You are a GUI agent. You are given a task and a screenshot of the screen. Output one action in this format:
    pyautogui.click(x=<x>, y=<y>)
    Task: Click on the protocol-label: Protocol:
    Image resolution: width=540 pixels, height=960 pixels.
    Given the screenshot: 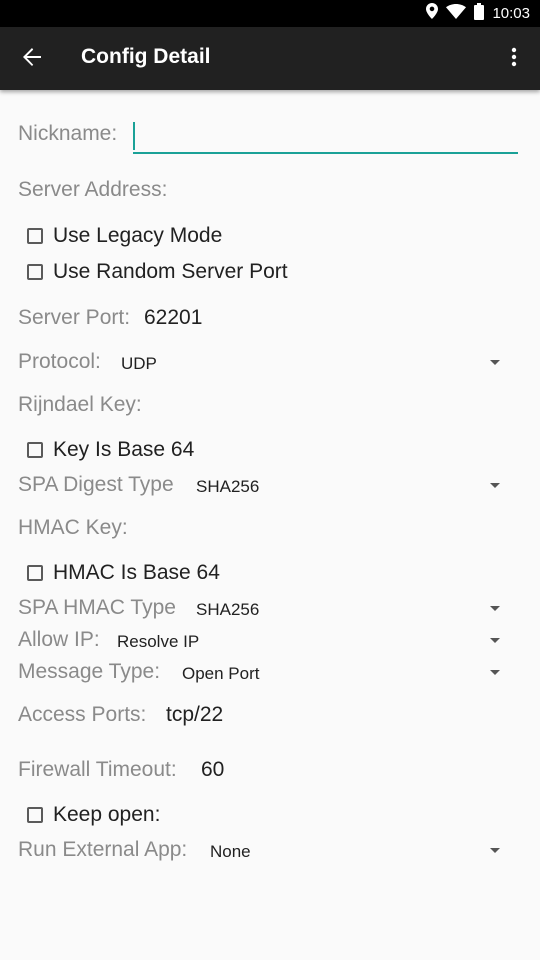 What is the action you would take?
    pyautogui.click(x=59, y=361)
    